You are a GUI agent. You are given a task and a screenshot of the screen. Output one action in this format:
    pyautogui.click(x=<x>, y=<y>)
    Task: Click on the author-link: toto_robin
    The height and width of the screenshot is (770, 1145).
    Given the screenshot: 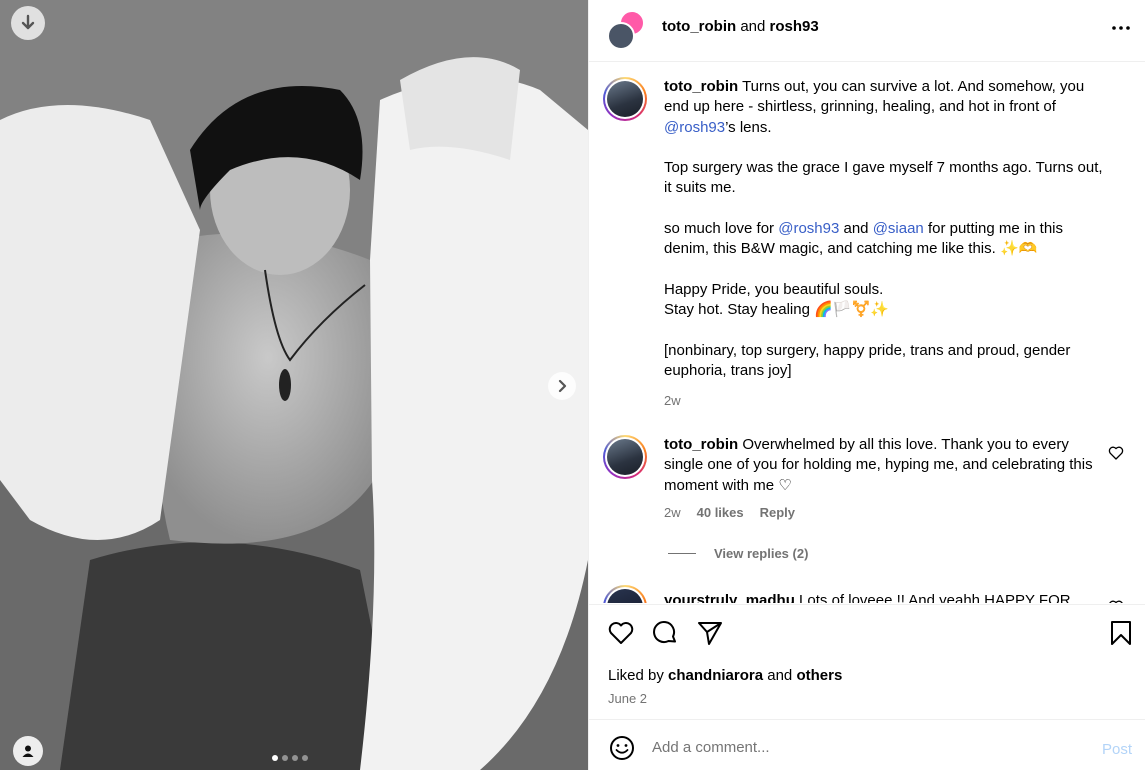 What is the action you would take?
    pyautogui.click(x=699, y=26)
    